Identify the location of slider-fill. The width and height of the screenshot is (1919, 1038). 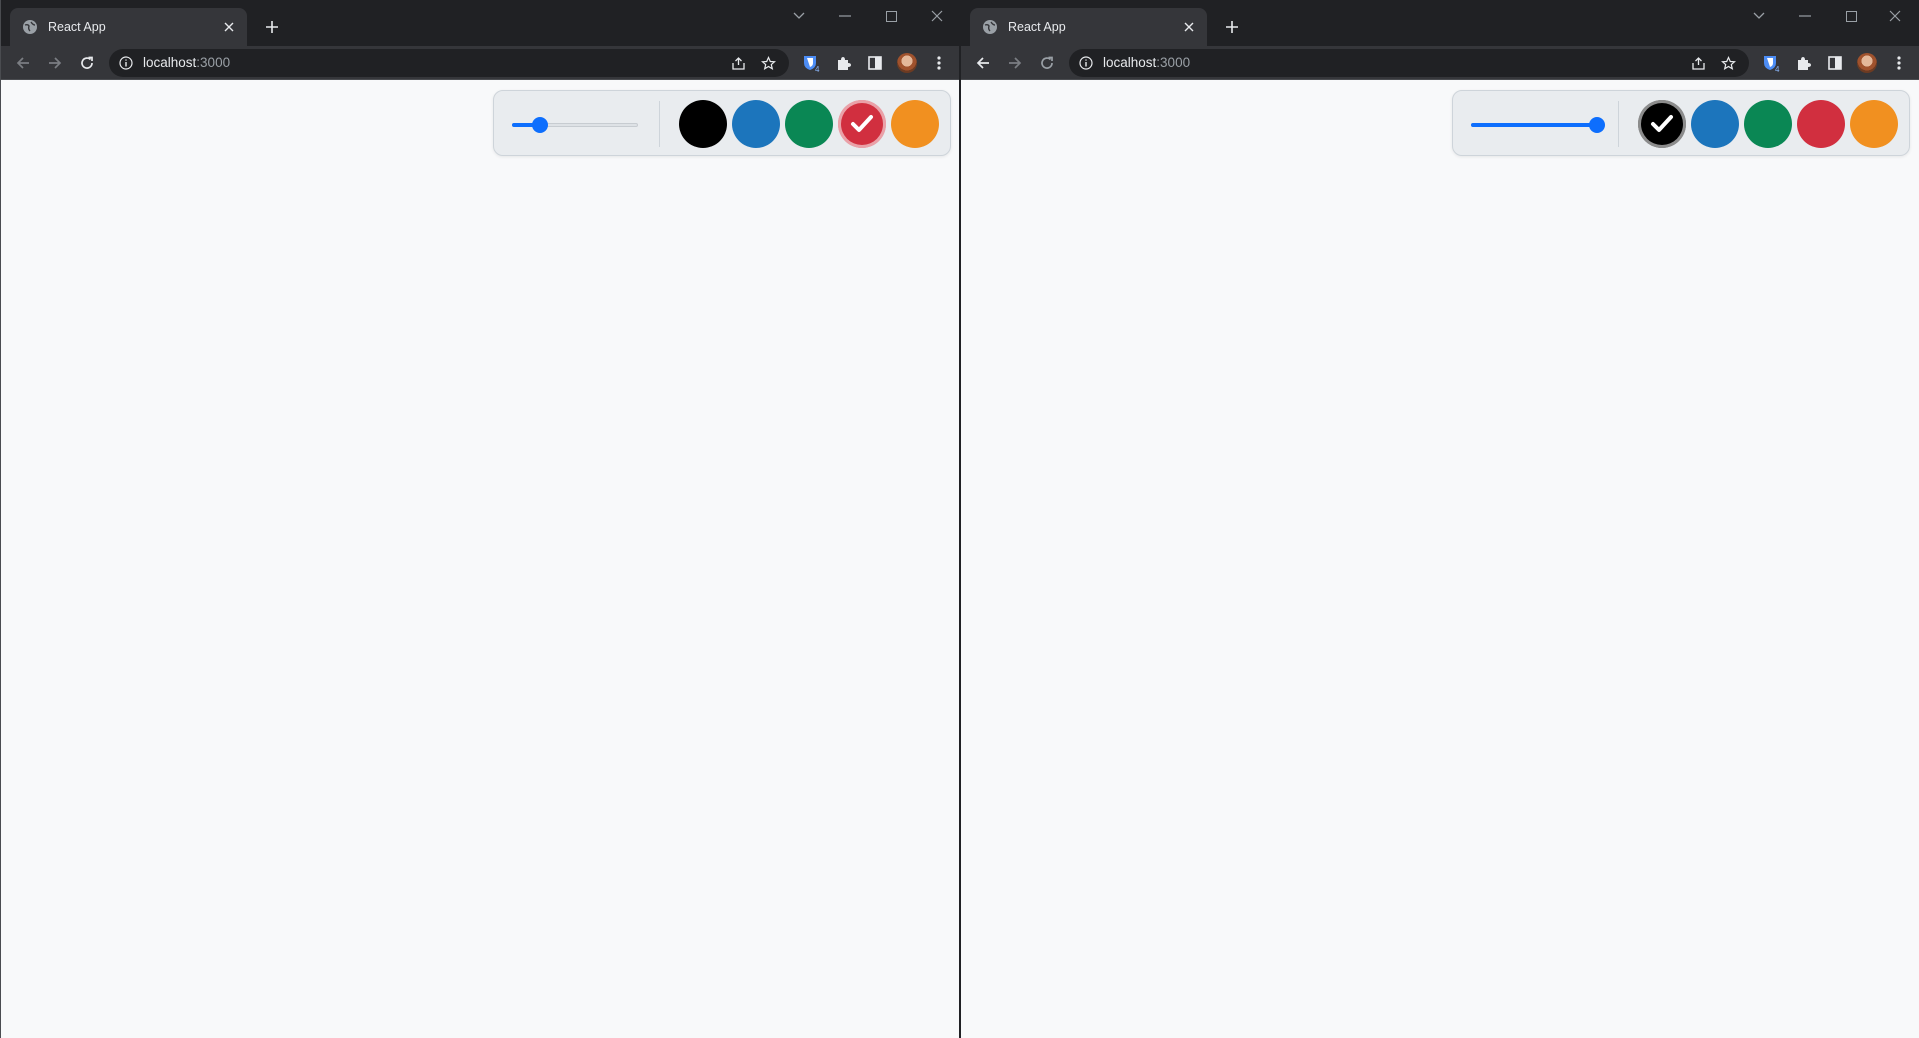
(1534, 125).